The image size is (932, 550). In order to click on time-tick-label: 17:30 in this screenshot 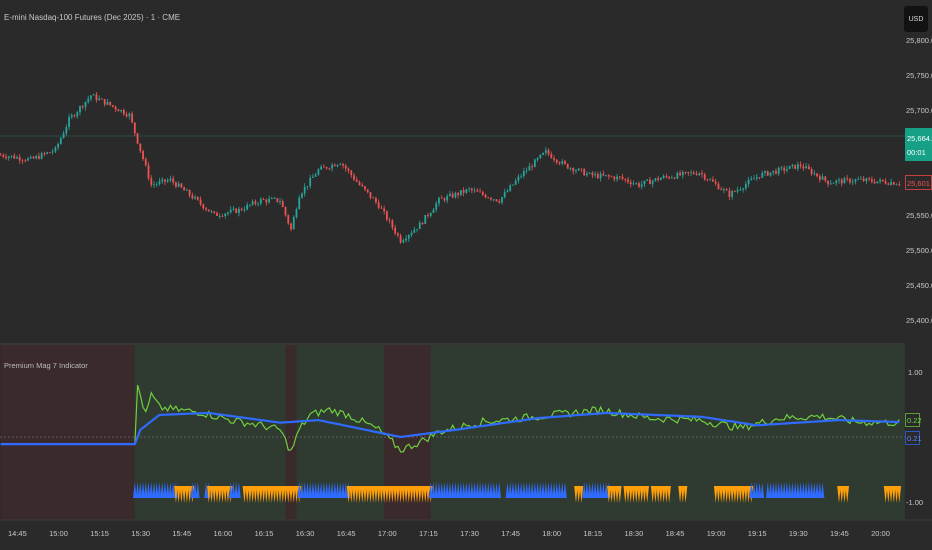, I will do `click(469, 533)`.